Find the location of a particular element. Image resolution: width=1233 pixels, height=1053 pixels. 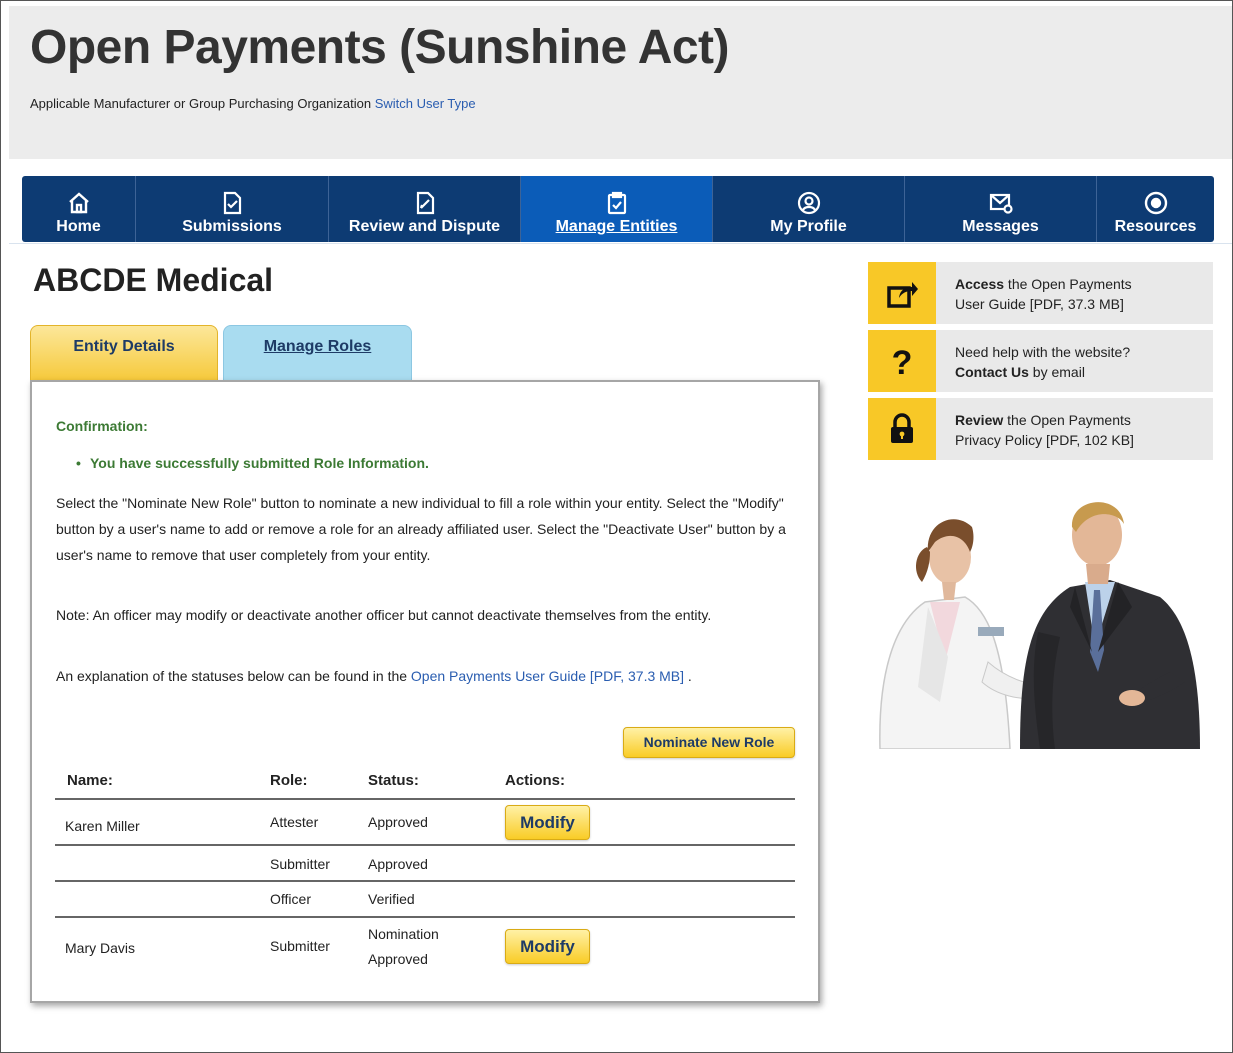

confirmation-title: Confirmation: is located at coordinates (102, 426).